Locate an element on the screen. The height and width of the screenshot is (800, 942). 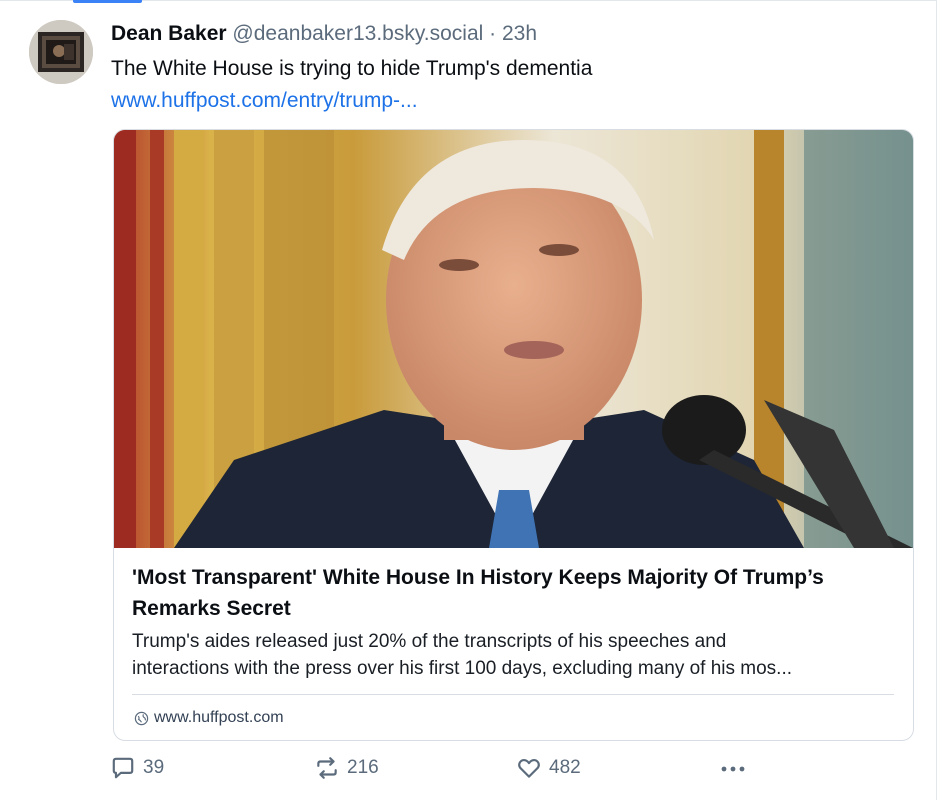
right-border is located at coordinates (936, 400).